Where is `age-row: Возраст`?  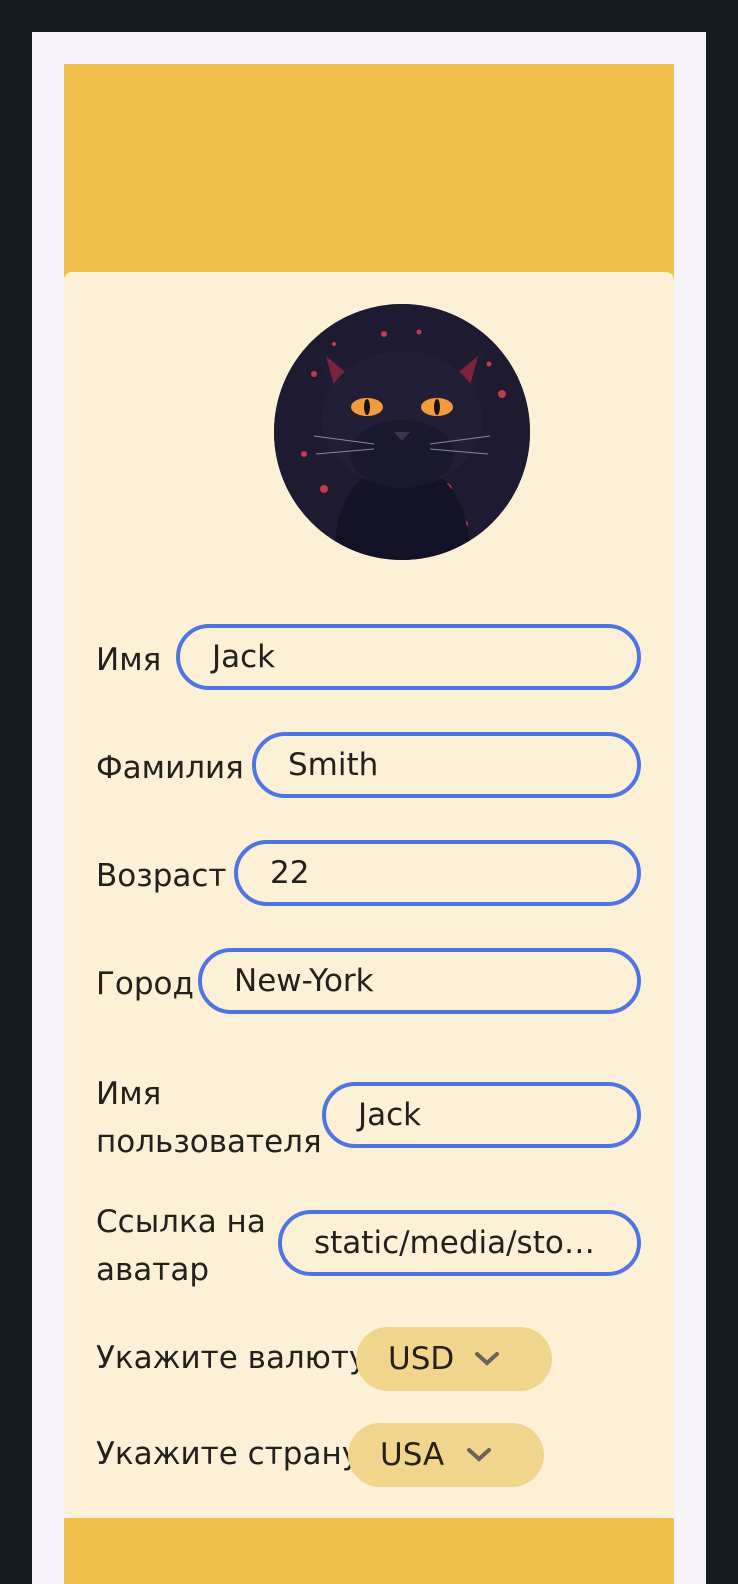
age-row: Возраст is located at coordinates (161, 876).